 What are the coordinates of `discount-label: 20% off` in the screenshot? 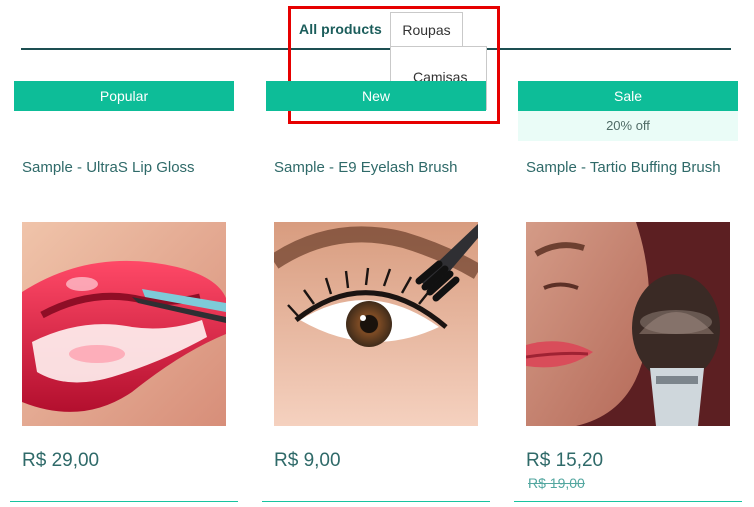 It's located at (628, 126).